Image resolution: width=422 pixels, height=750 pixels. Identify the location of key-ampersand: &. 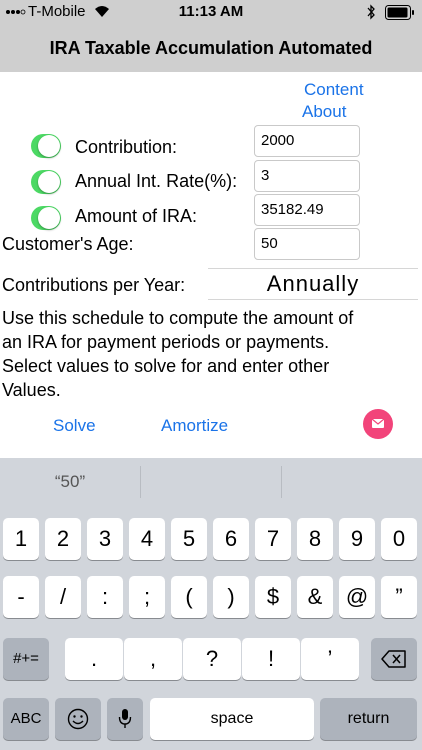
(315, 597).